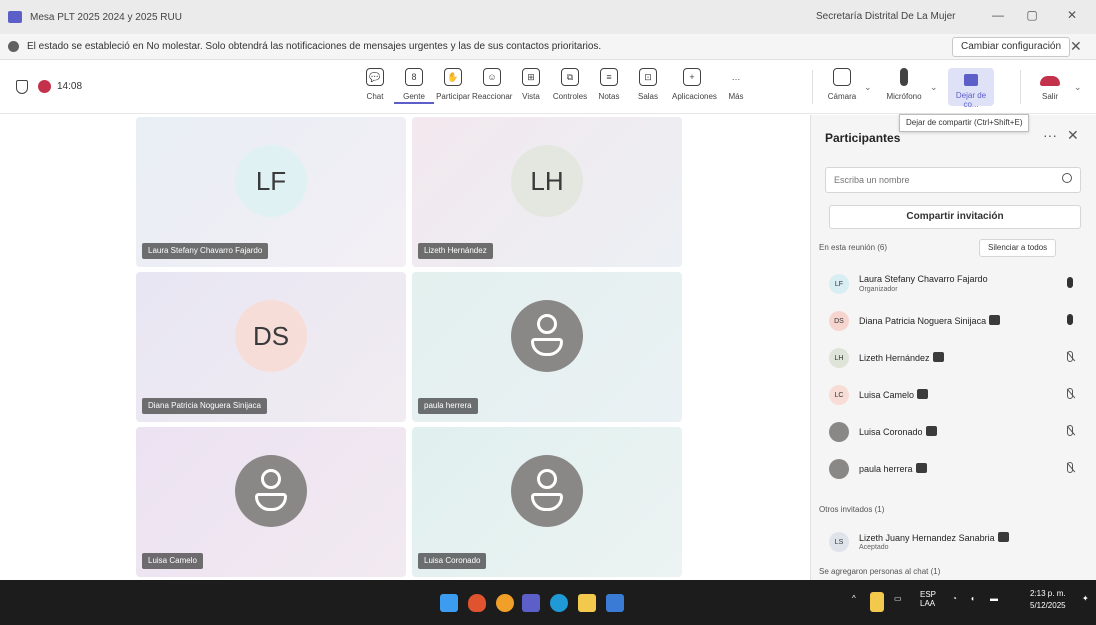  What do you see at coordinates (414, 86) in the screenshot?
I see `toolbar-people-button: 8 Gente` at bounding box center [414, 86].